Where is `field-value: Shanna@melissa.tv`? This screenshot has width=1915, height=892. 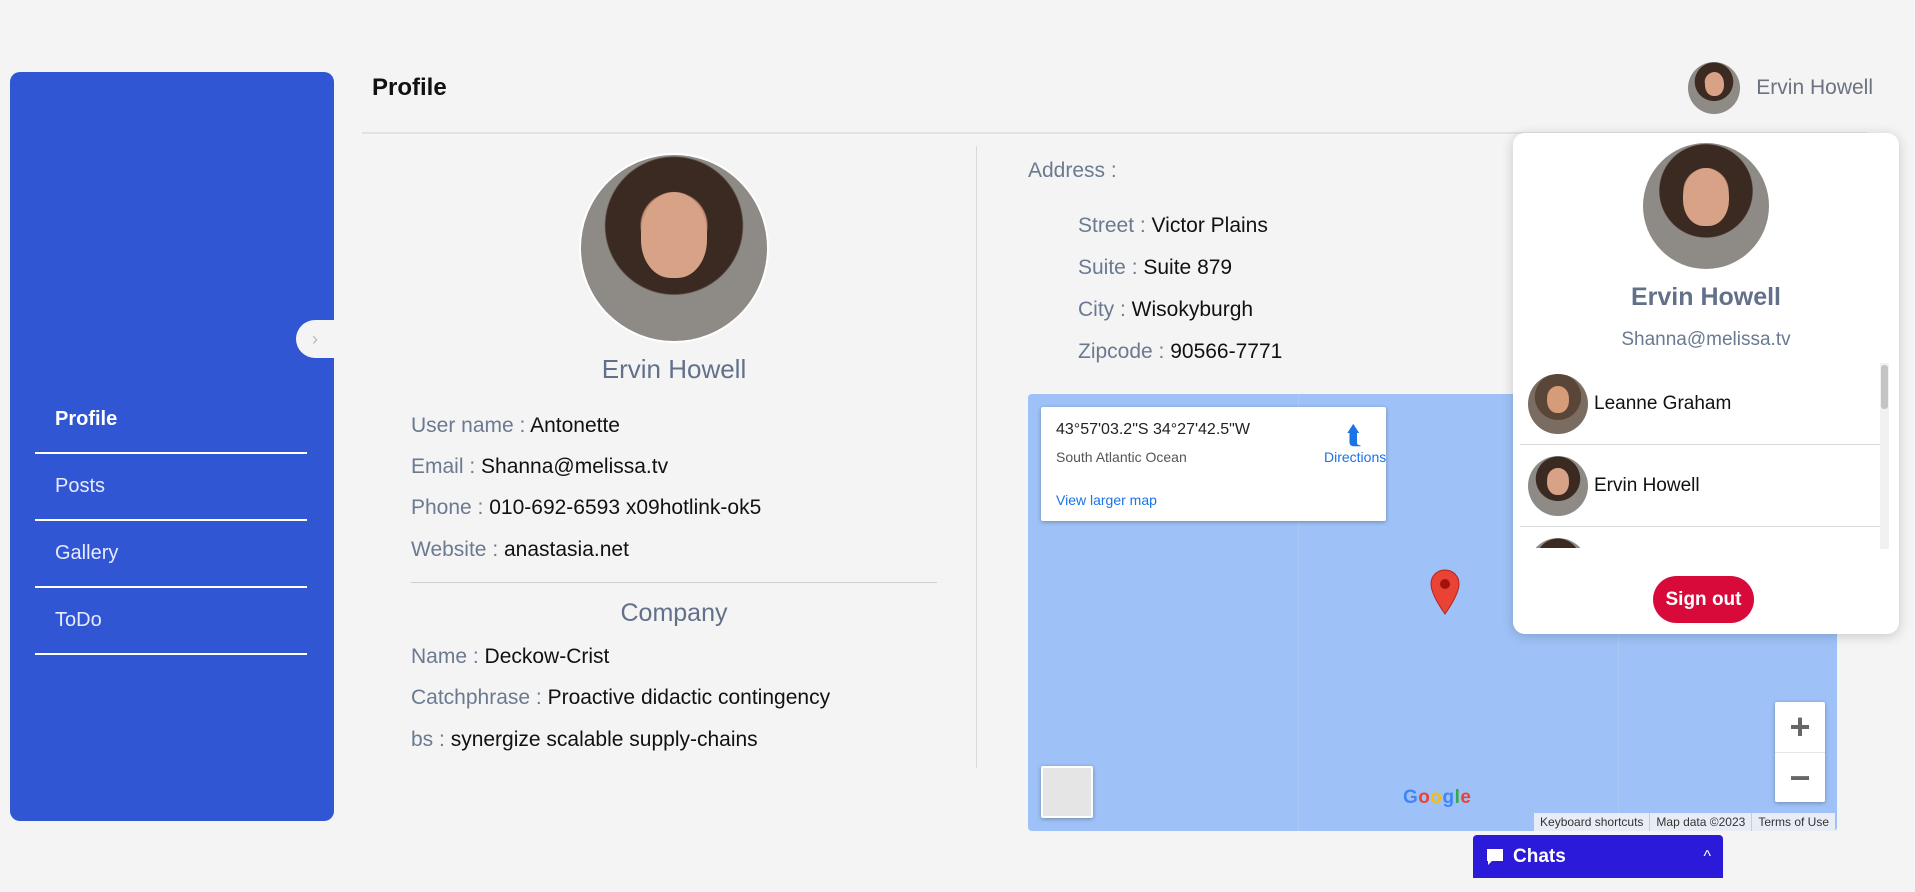
field-value: Shanna@melissa.tv is located at coordinates (575, 466).